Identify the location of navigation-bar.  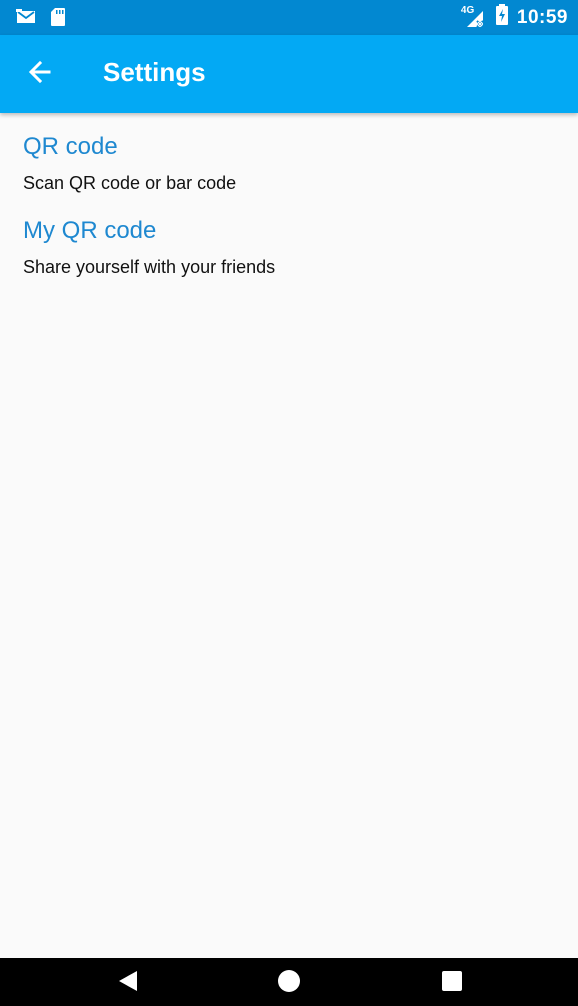
(289, 982).